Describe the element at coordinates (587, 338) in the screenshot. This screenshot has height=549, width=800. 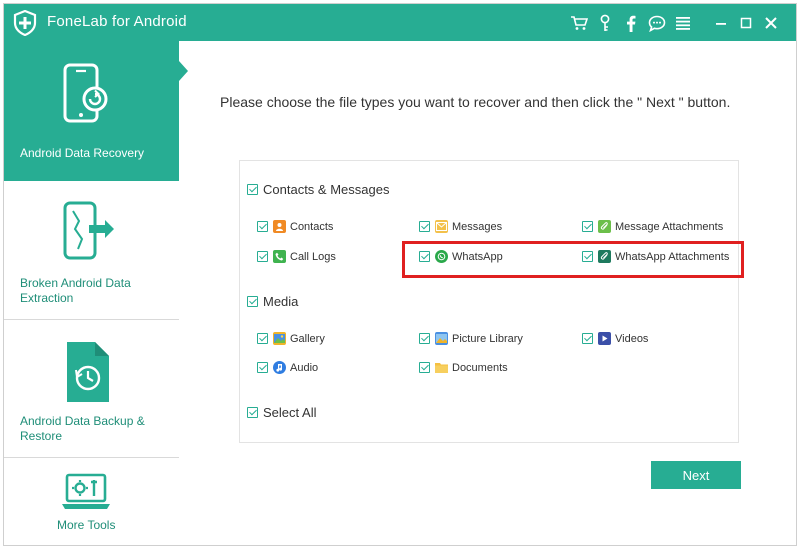
I see `videos-checkbox` at that location.